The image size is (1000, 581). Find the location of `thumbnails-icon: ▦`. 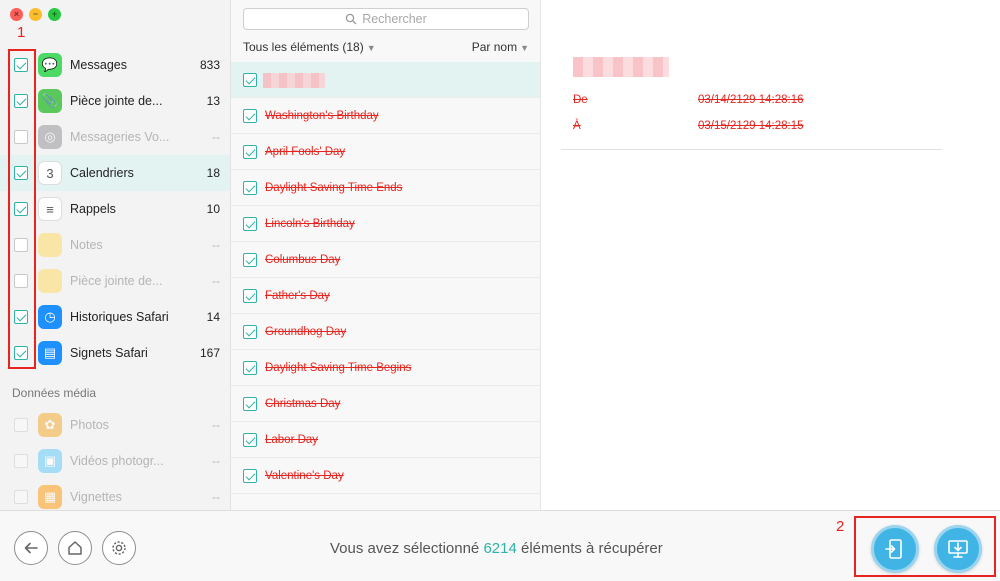

thumbnails-icon: ▦ is located at coordinates (50, 497).